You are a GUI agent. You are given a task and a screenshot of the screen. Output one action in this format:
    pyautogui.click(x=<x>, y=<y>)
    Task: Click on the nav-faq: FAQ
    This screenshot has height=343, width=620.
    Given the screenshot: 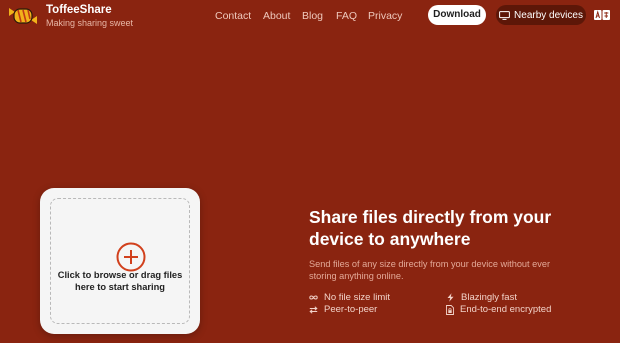 What is the action you would take?
    pyautogui.click(x=346, y=16)
    